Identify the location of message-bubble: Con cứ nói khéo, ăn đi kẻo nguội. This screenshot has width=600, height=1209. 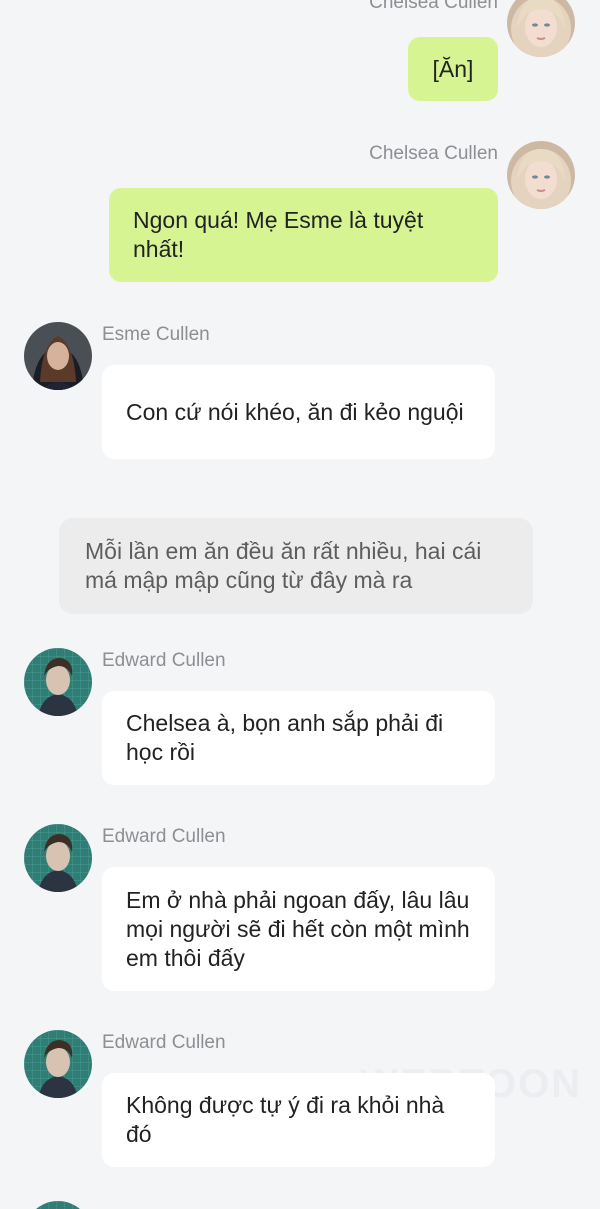
(298, 412).